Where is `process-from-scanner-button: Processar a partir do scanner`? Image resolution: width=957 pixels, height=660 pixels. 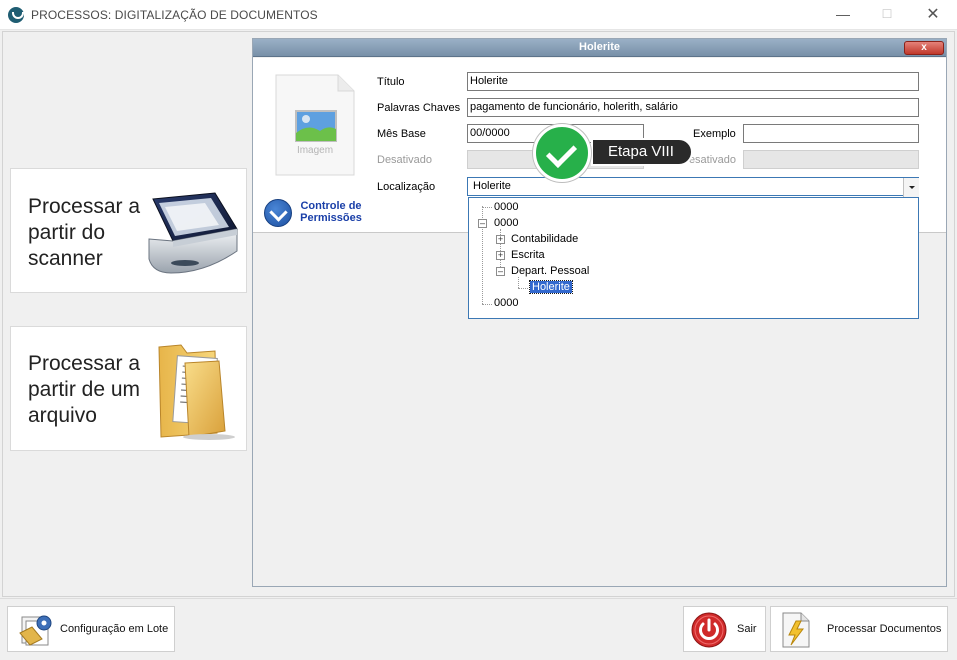 process-from-scanner-button: Processar a partir do scanner is located at coordinates (128, 230).